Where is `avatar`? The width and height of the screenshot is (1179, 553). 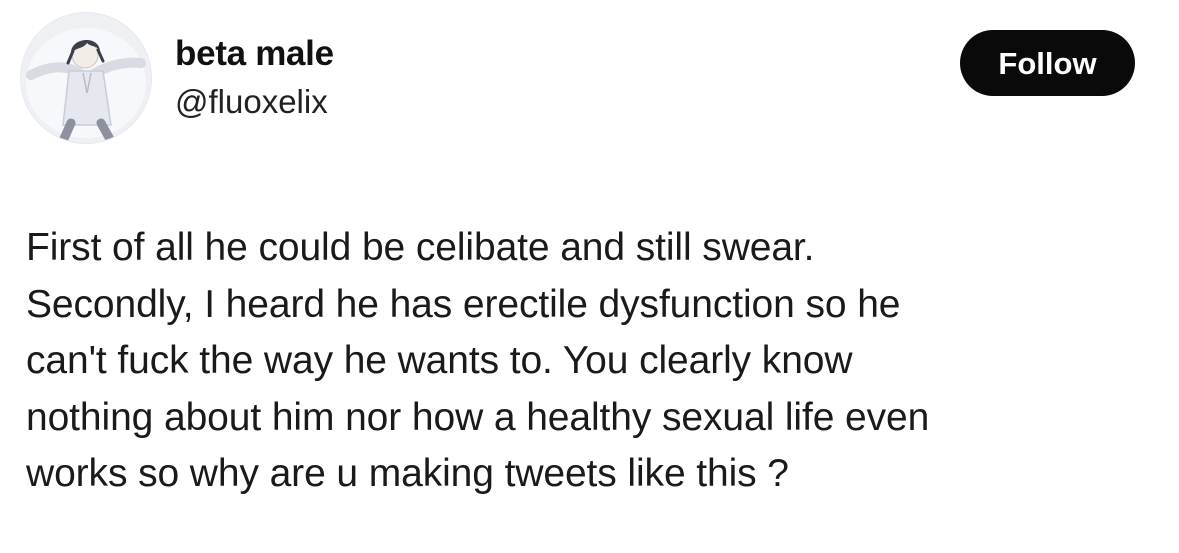 avatar is located at coordinates (86, 78).